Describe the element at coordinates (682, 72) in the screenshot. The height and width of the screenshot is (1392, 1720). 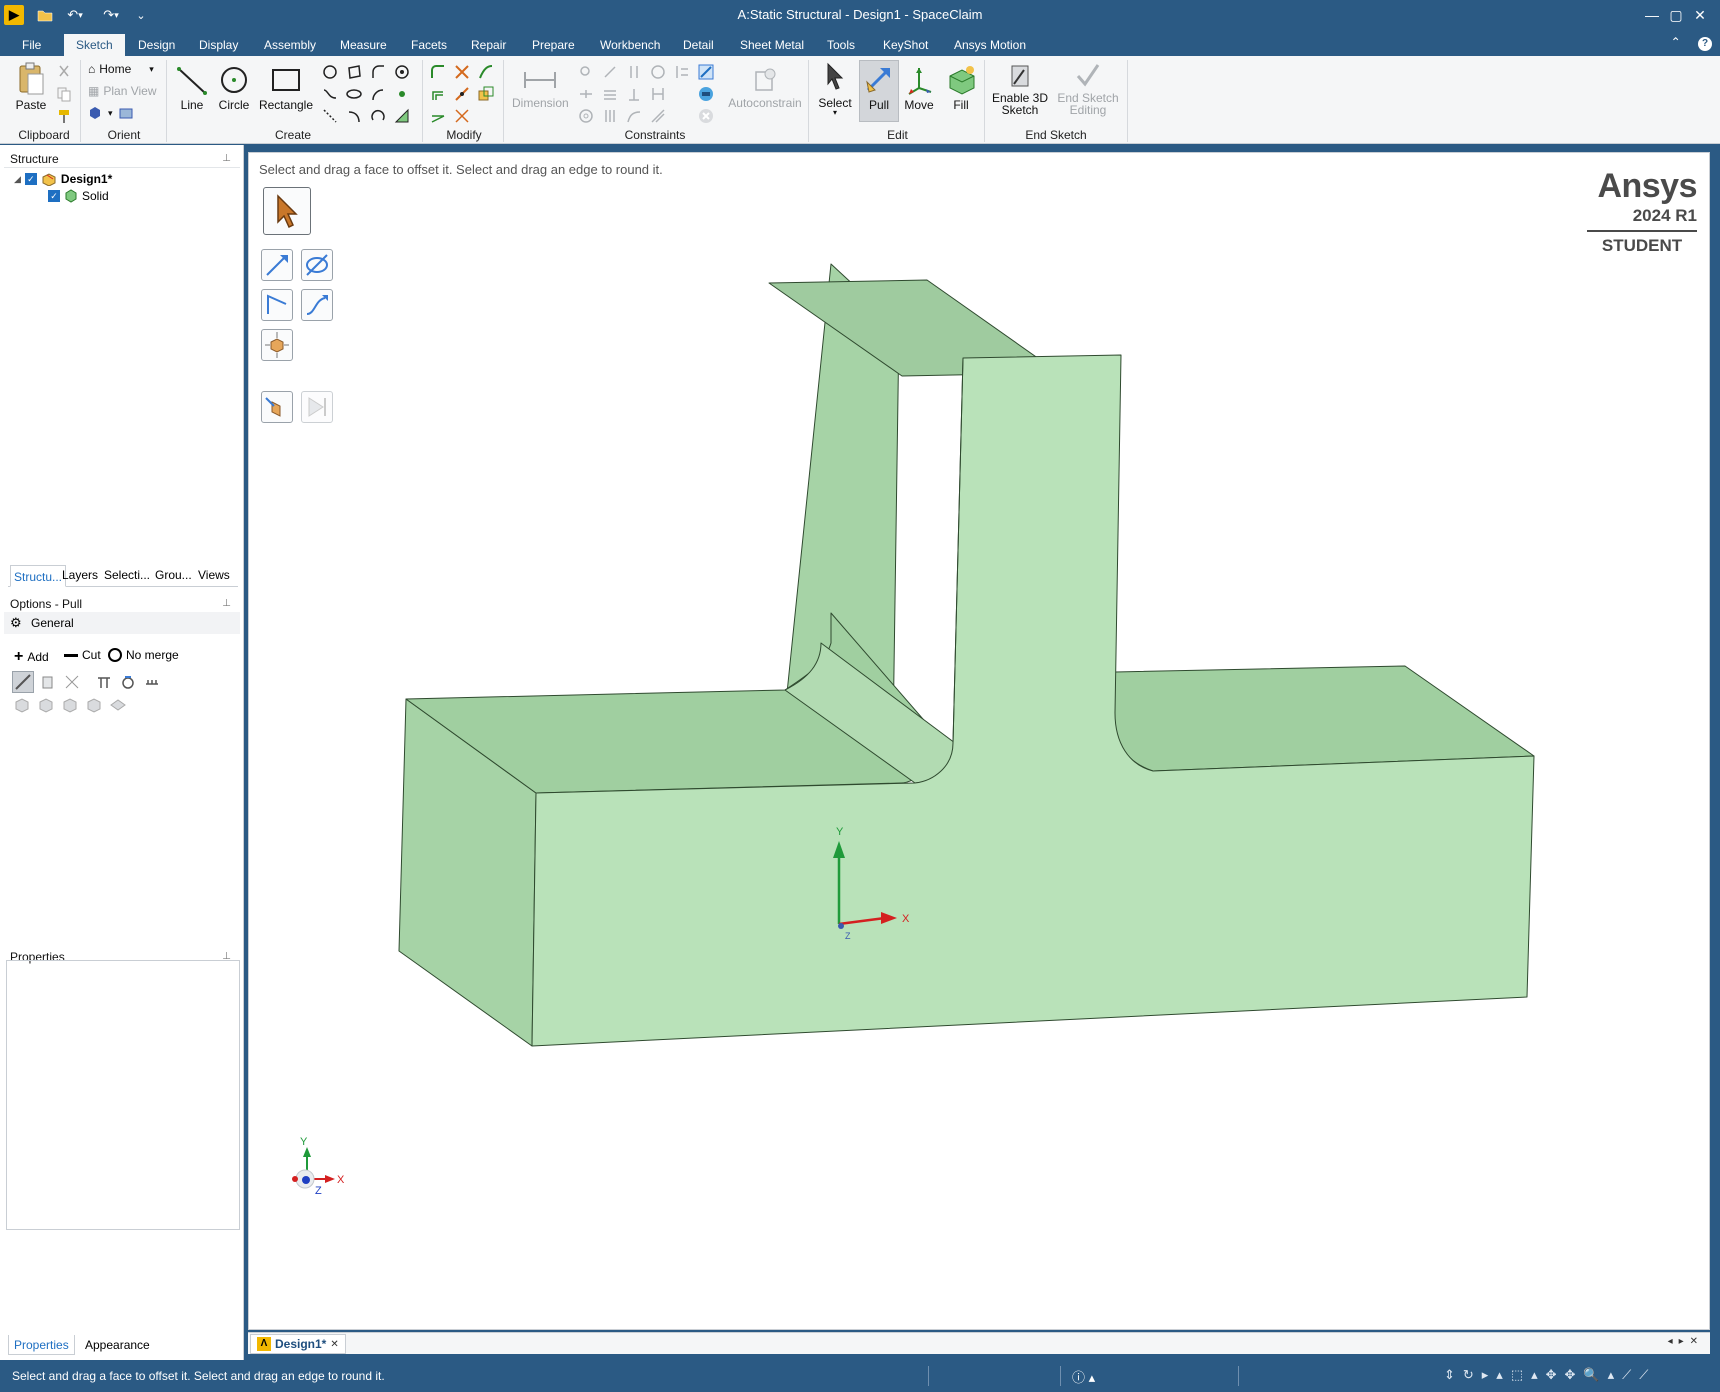
I see `midpoint-icon` at that location.